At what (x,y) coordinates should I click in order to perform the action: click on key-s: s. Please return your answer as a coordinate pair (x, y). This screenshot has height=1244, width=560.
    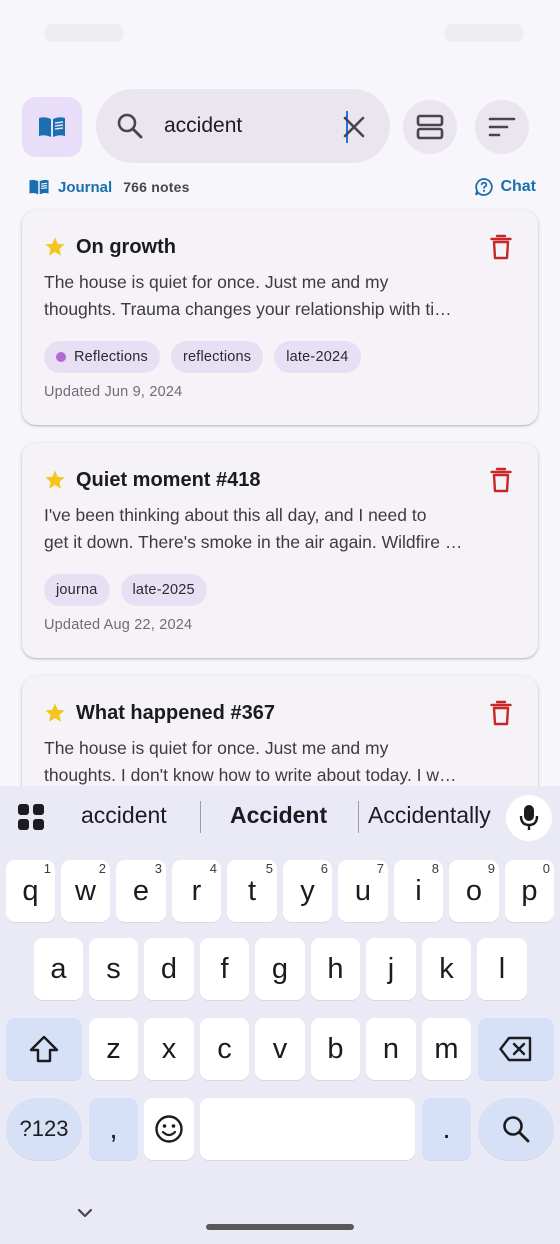
    Looking at the image, I should click on (113, 969).